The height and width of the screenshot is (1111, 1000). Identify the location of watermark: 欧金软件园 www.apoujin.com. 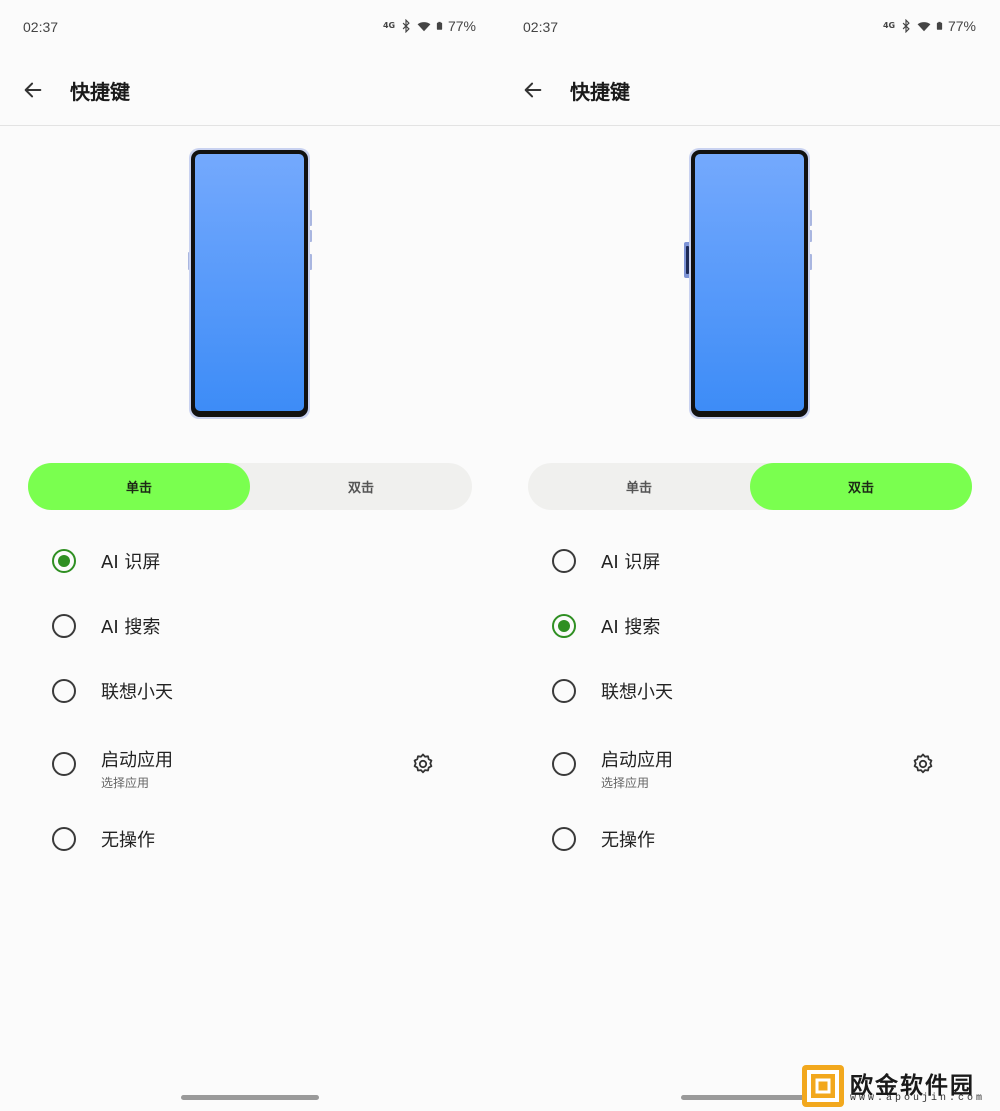
(898, 1085).